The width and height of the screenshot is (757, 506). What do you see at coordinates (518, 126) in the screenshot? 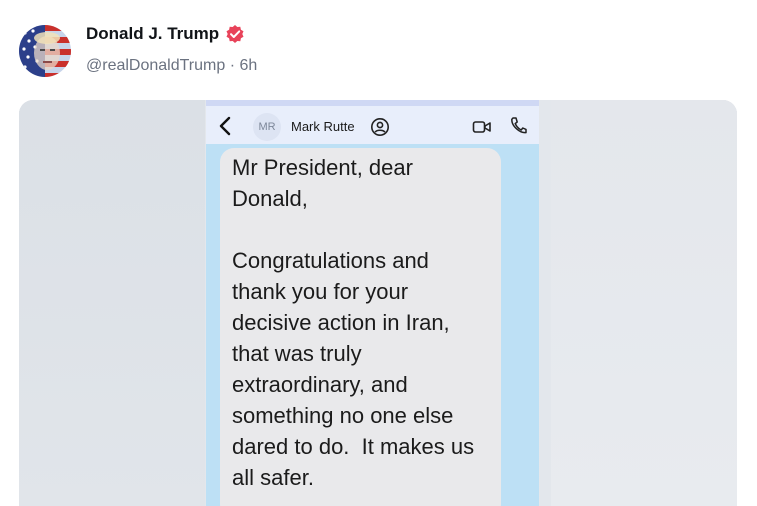
I see `phone-icon` at bounding box center [518, 126].